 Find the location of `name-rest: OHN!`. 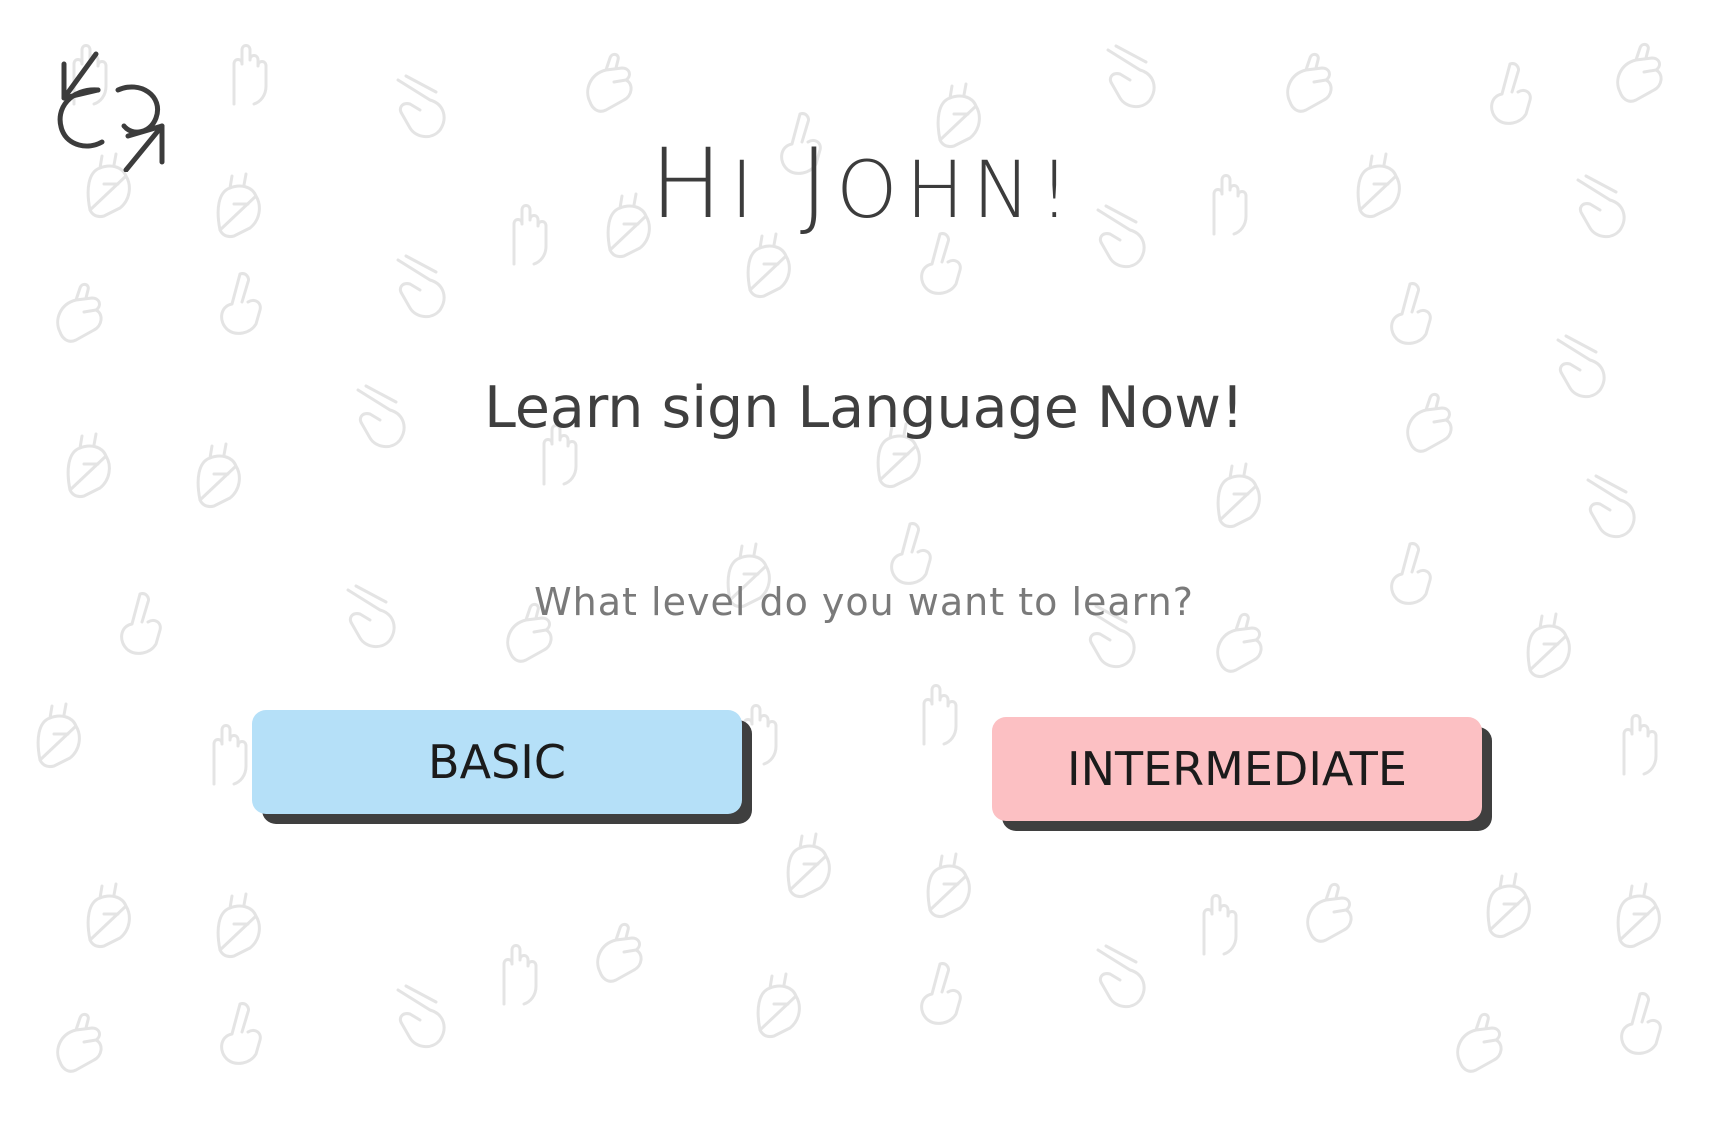

name-rest: OHN! is located at coordinates (957, 191).